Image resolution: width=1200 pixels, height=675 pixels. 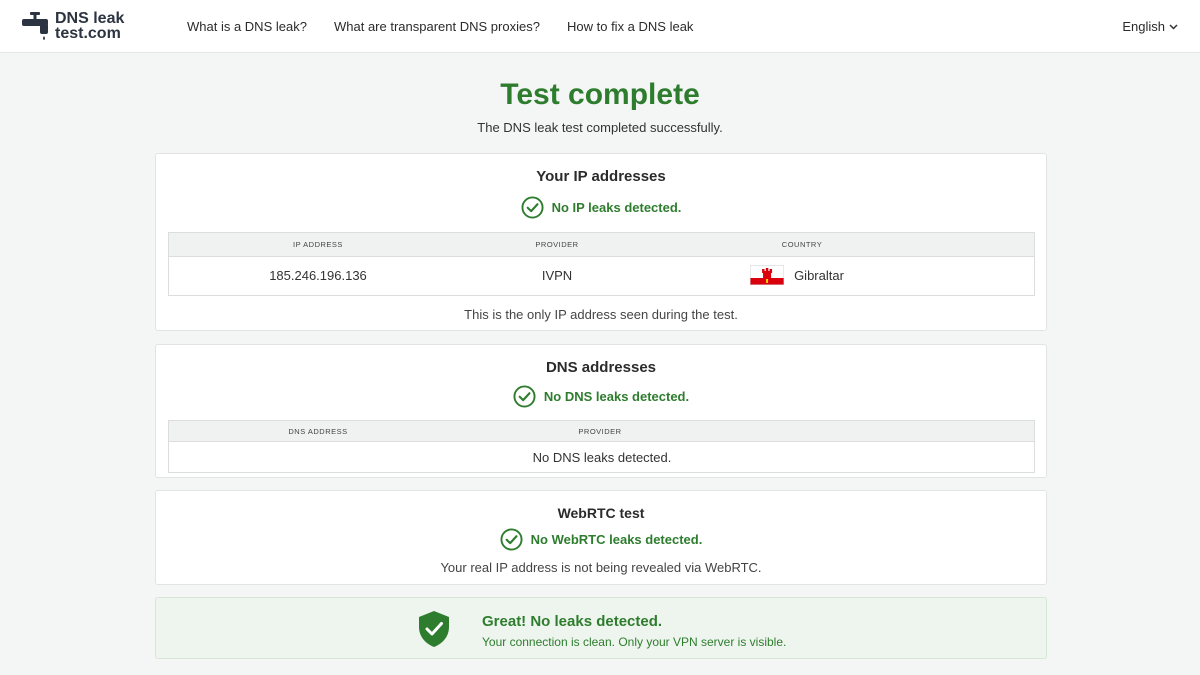 I want to click on site-logo: DNS leak test.com, so click(x=72, y=26).